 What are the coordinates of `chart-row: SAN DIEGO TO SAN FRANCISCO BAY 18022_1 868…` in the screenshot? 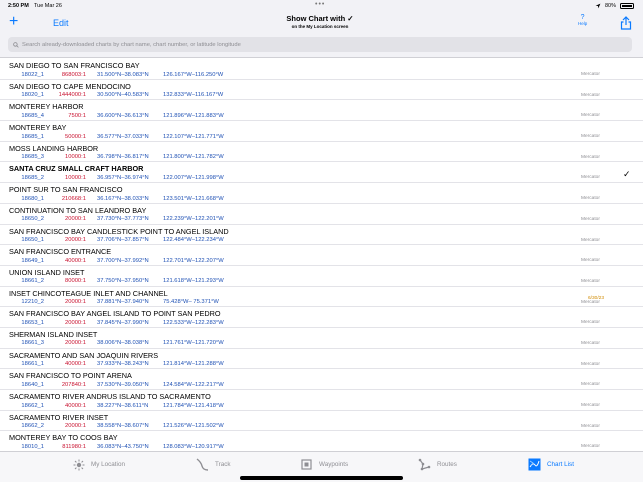 It's located at (321, 69).